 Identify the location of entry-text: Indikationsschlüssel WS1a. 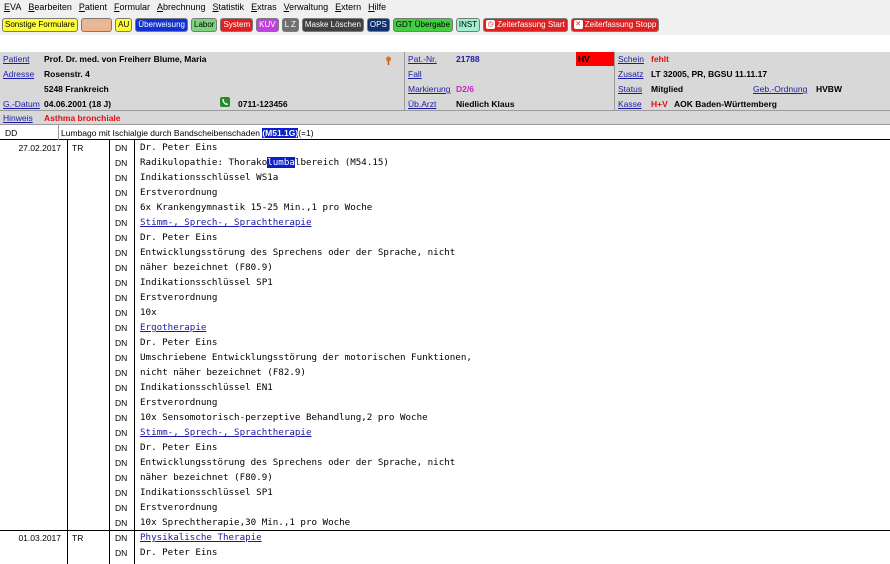
(209, 177).